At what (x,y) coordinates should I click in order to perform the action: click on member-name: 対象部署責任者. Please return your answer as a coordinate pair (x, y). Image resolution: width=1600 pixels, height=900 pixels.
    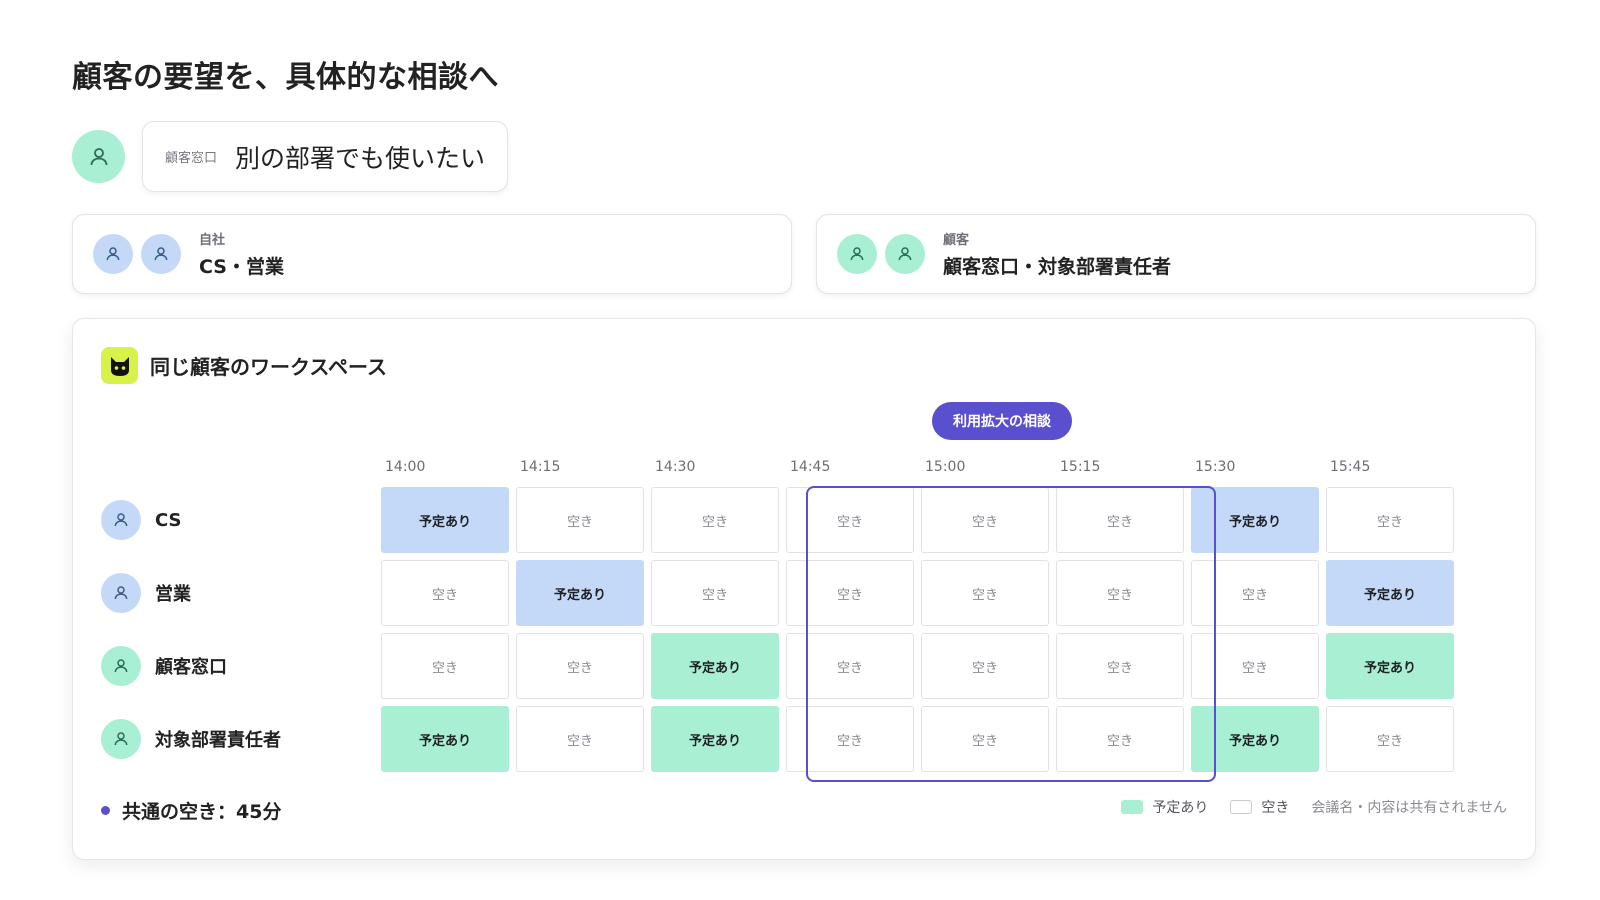
    Looking at the image, I should click on (218, 740).